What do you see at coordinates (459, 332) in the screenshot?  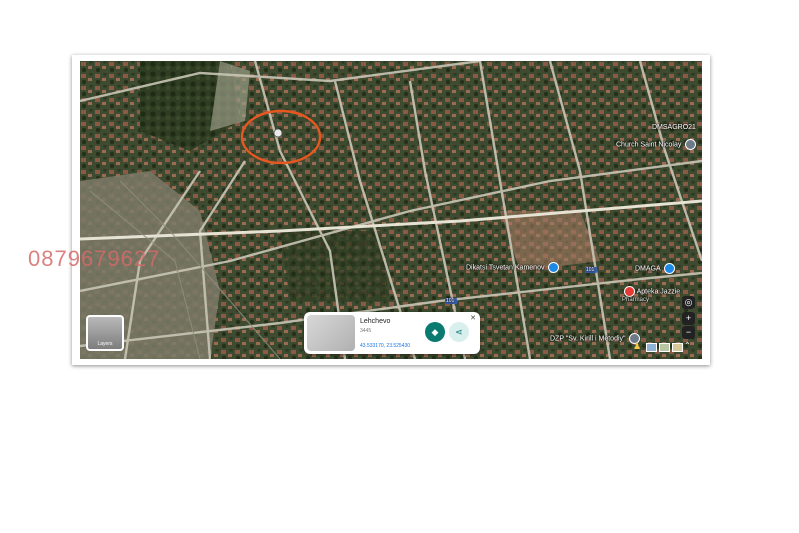 I see `share-icon: ⋖` at bounding box center [459, 332].